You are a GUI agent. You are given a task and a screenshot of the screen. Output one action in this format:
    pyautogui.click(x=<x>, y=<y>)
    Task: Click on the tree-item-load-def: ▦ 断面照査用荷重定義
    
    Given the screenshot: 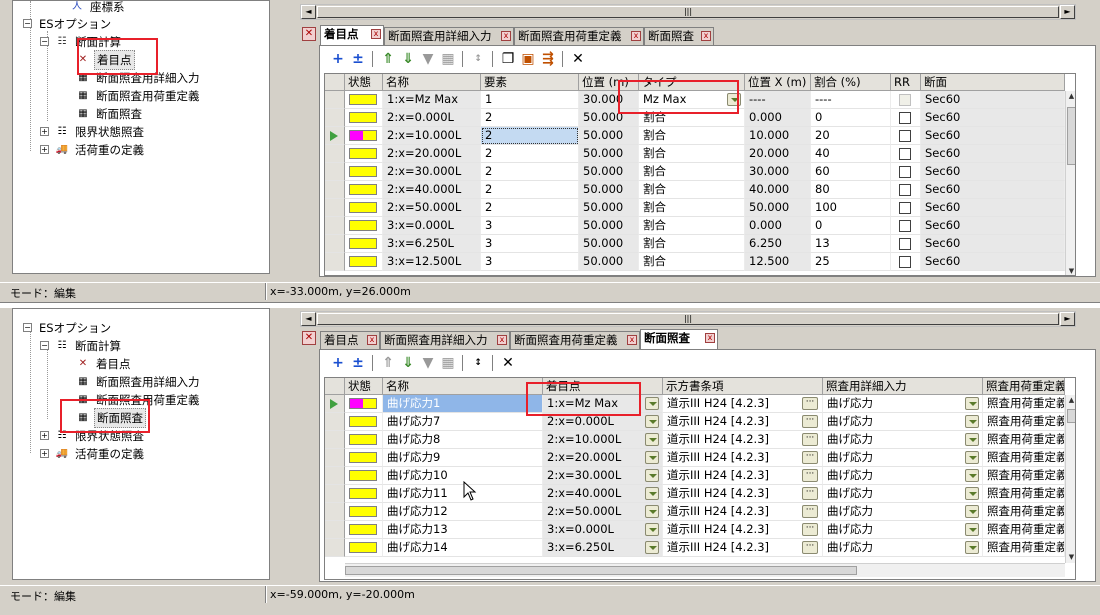 What is the action you would take?
    pyautogui.click(x=138, y=95)
    